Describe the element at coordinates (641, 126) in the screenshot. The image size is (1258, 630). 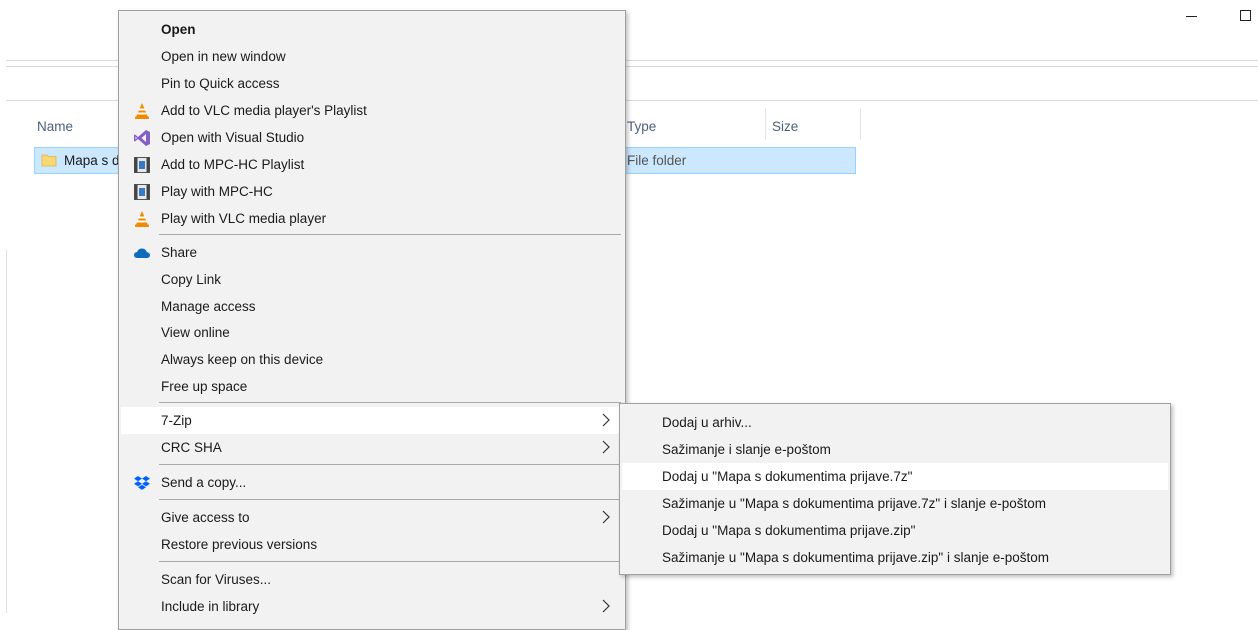
I see `column-header-type: Type` at that location.